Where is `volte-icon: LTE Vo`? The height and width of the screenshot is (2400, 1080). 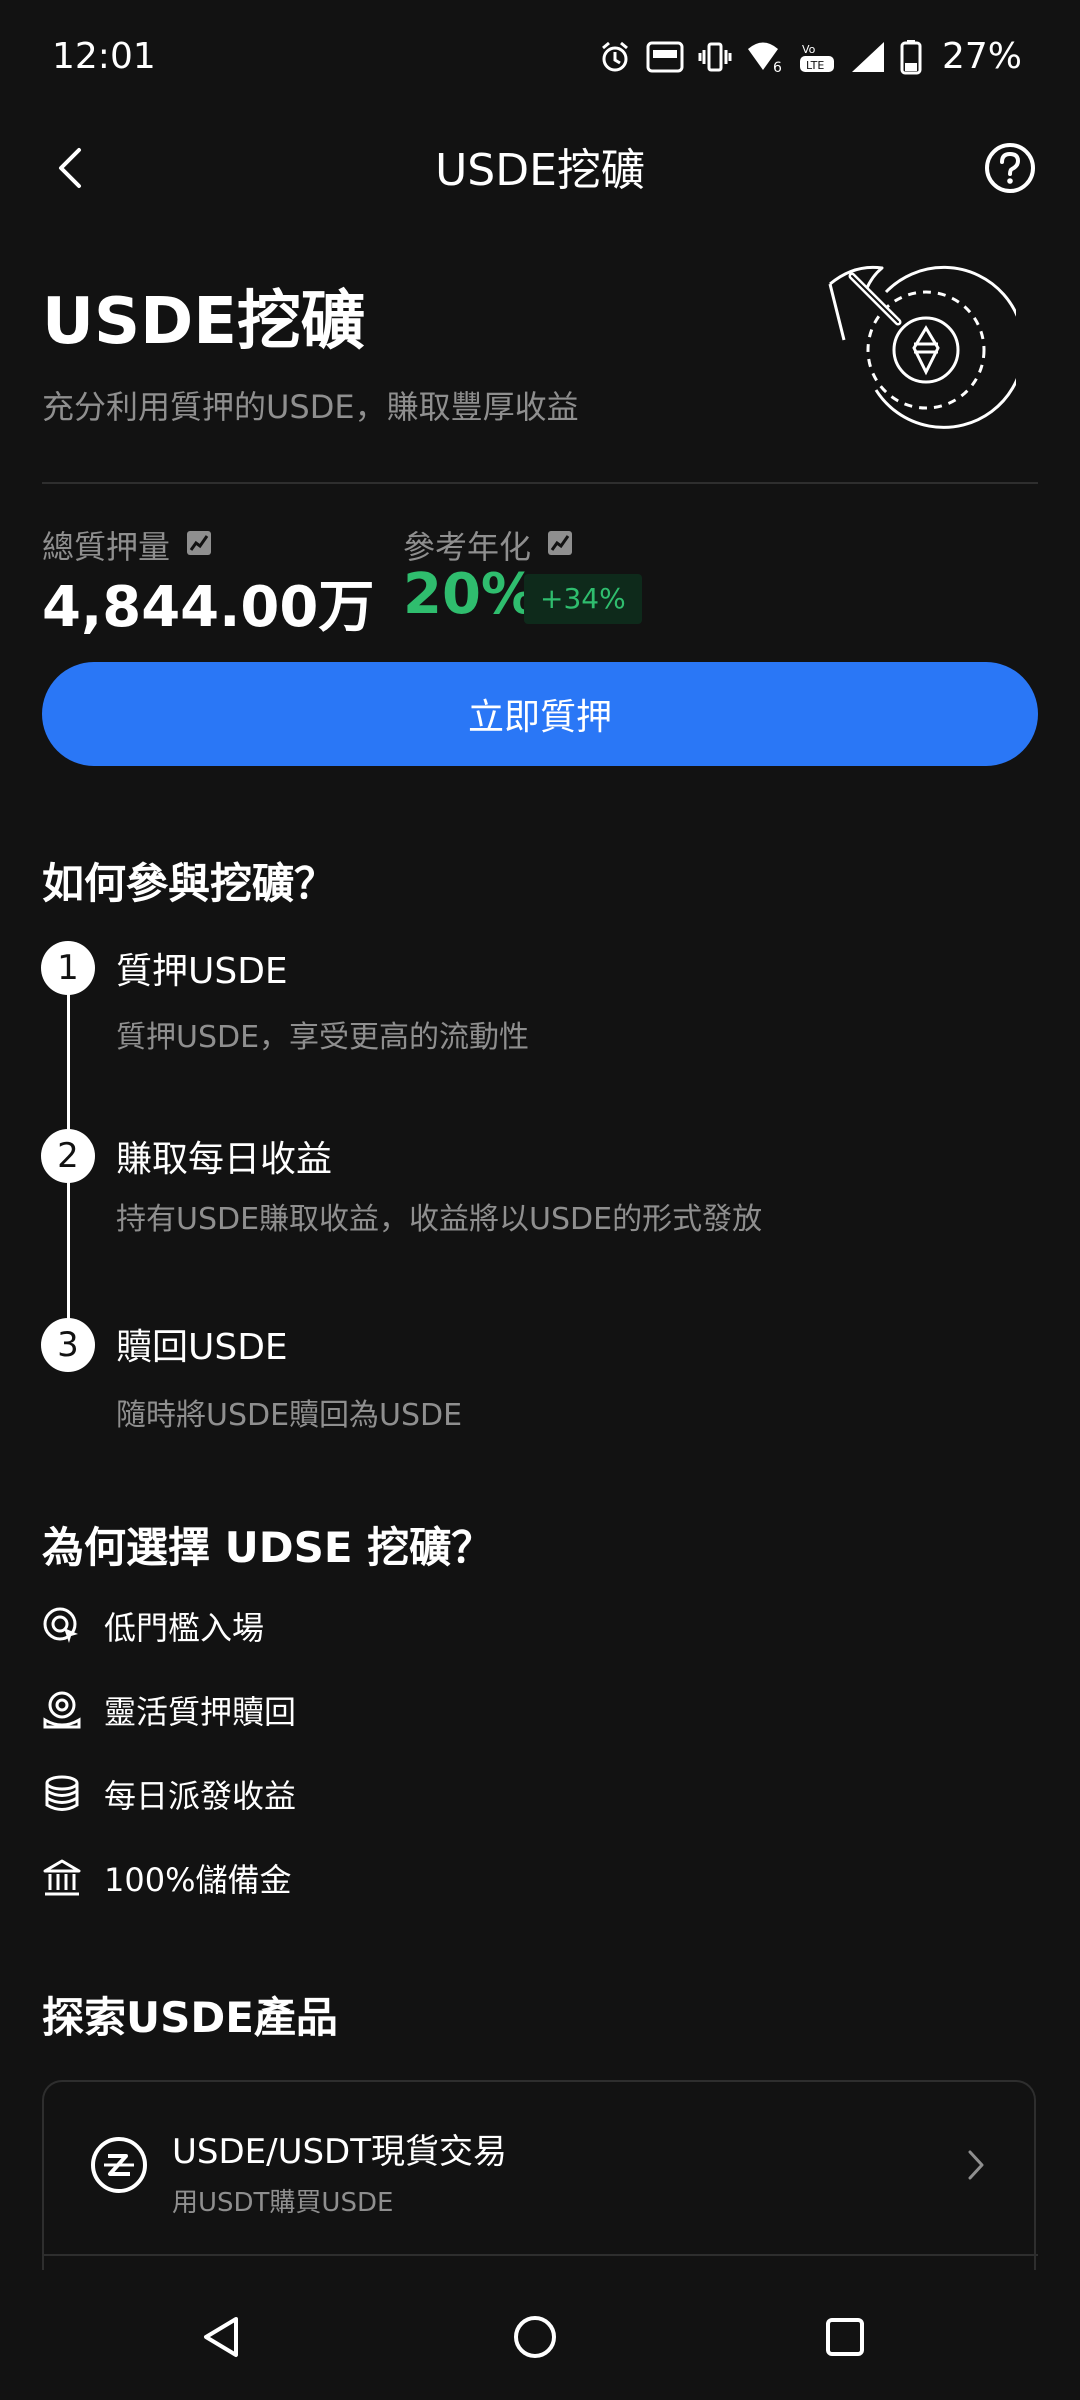 volte-icon: LTE Vo is located at coordinates (817, 57).